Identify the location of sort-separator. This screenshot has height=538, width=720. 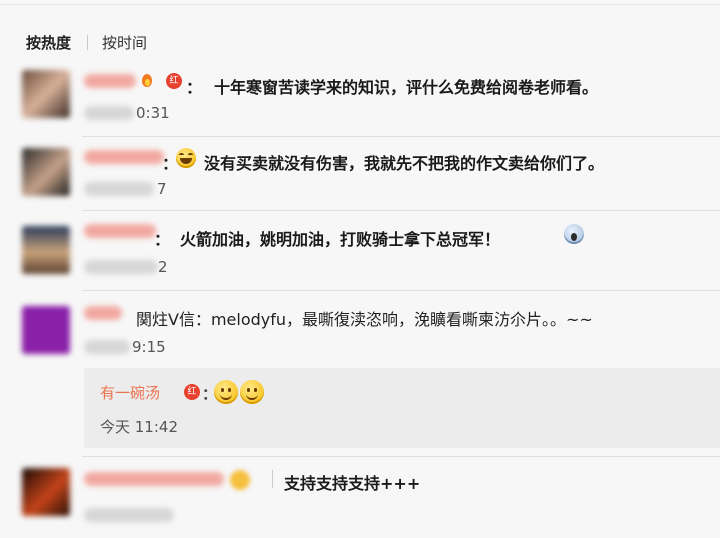
(88, 42).